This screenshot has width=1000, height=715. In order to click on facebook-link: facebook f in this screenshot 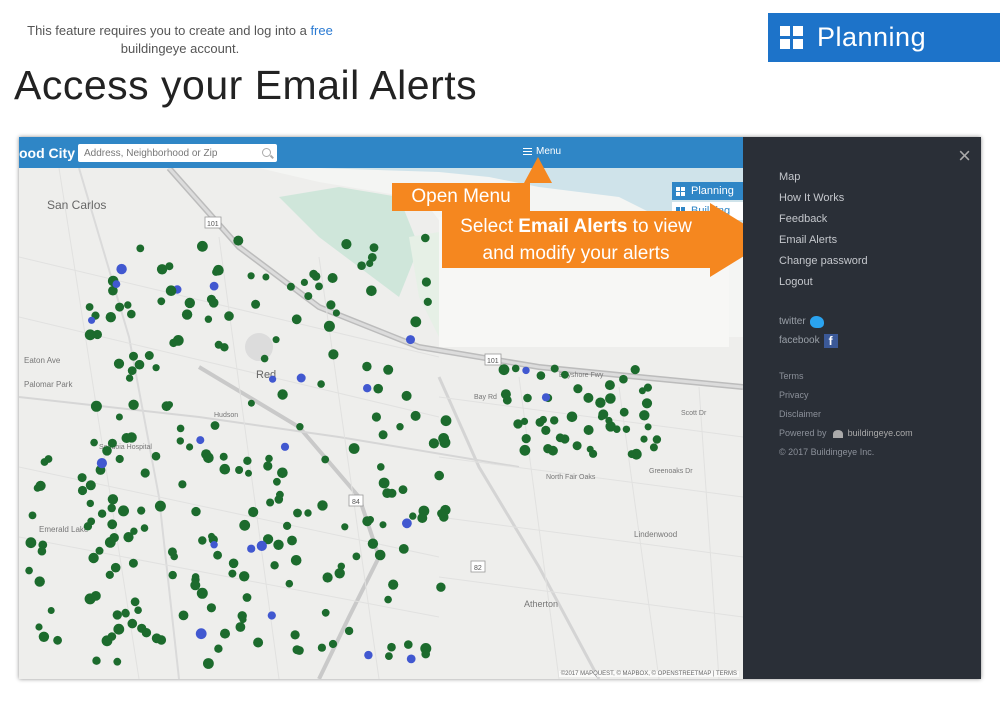, I will do `click(808, 340)`.